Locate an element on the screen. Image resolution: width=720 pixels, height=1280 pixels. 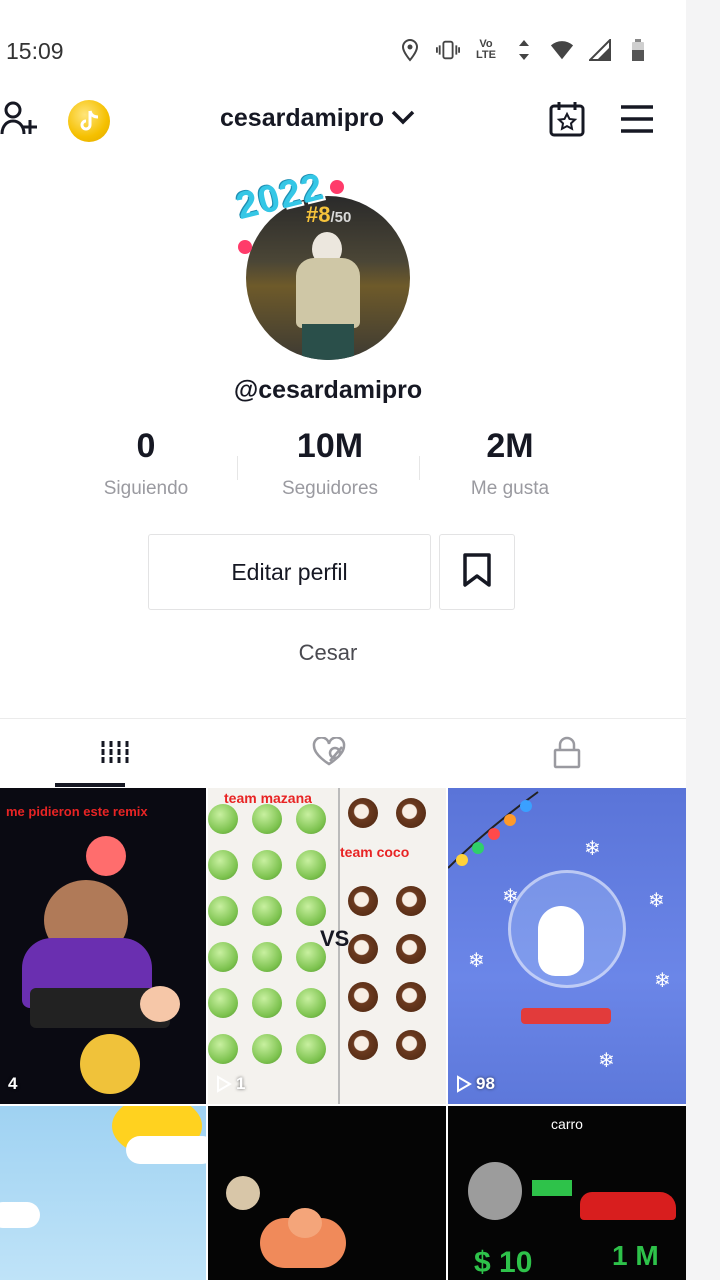
lock-icon is located at coordinates (567, 754).